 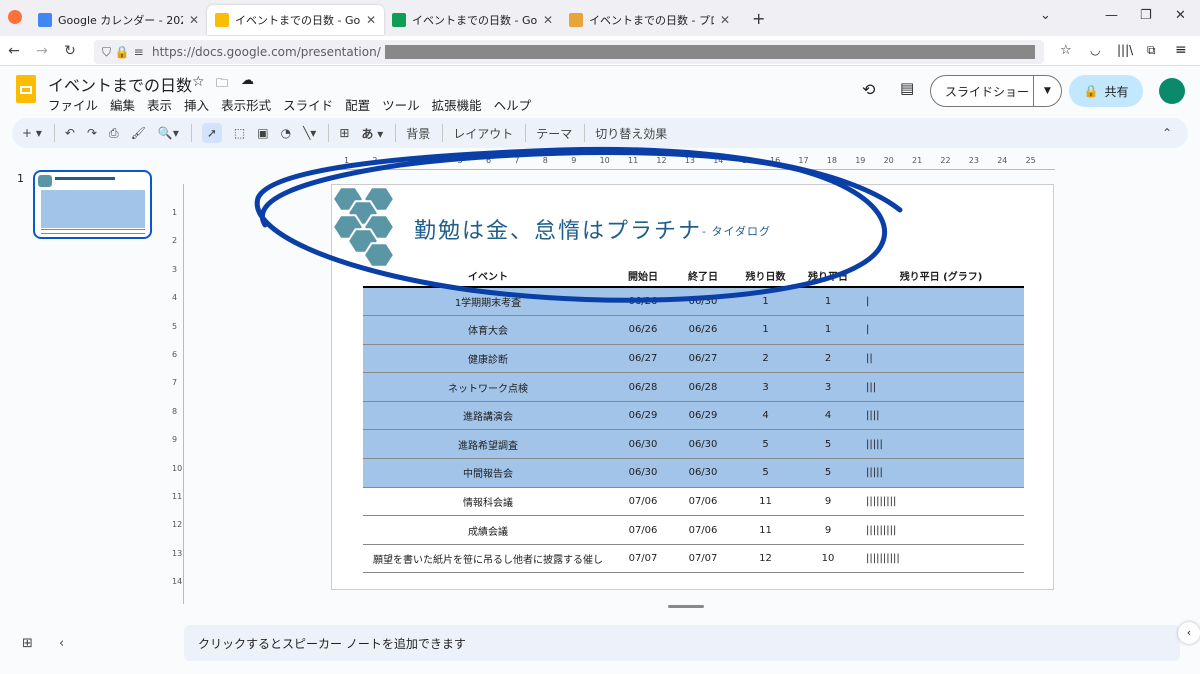 What do you see at coordinates (682, 643) in the screenshot?
I see `speaker-notes: クリックするとスピーカー ノートを追加できます` at bounding box center [682, 643].